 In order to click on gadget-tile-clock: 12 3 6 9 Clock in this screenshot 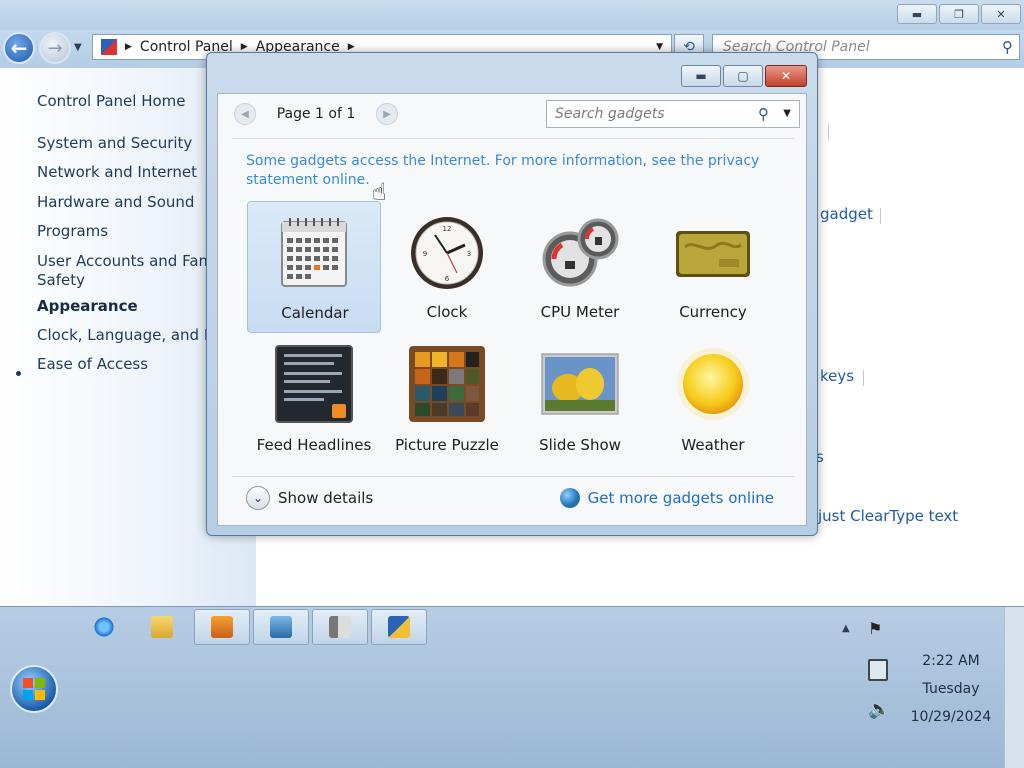, I will do `click(447, 267)`.